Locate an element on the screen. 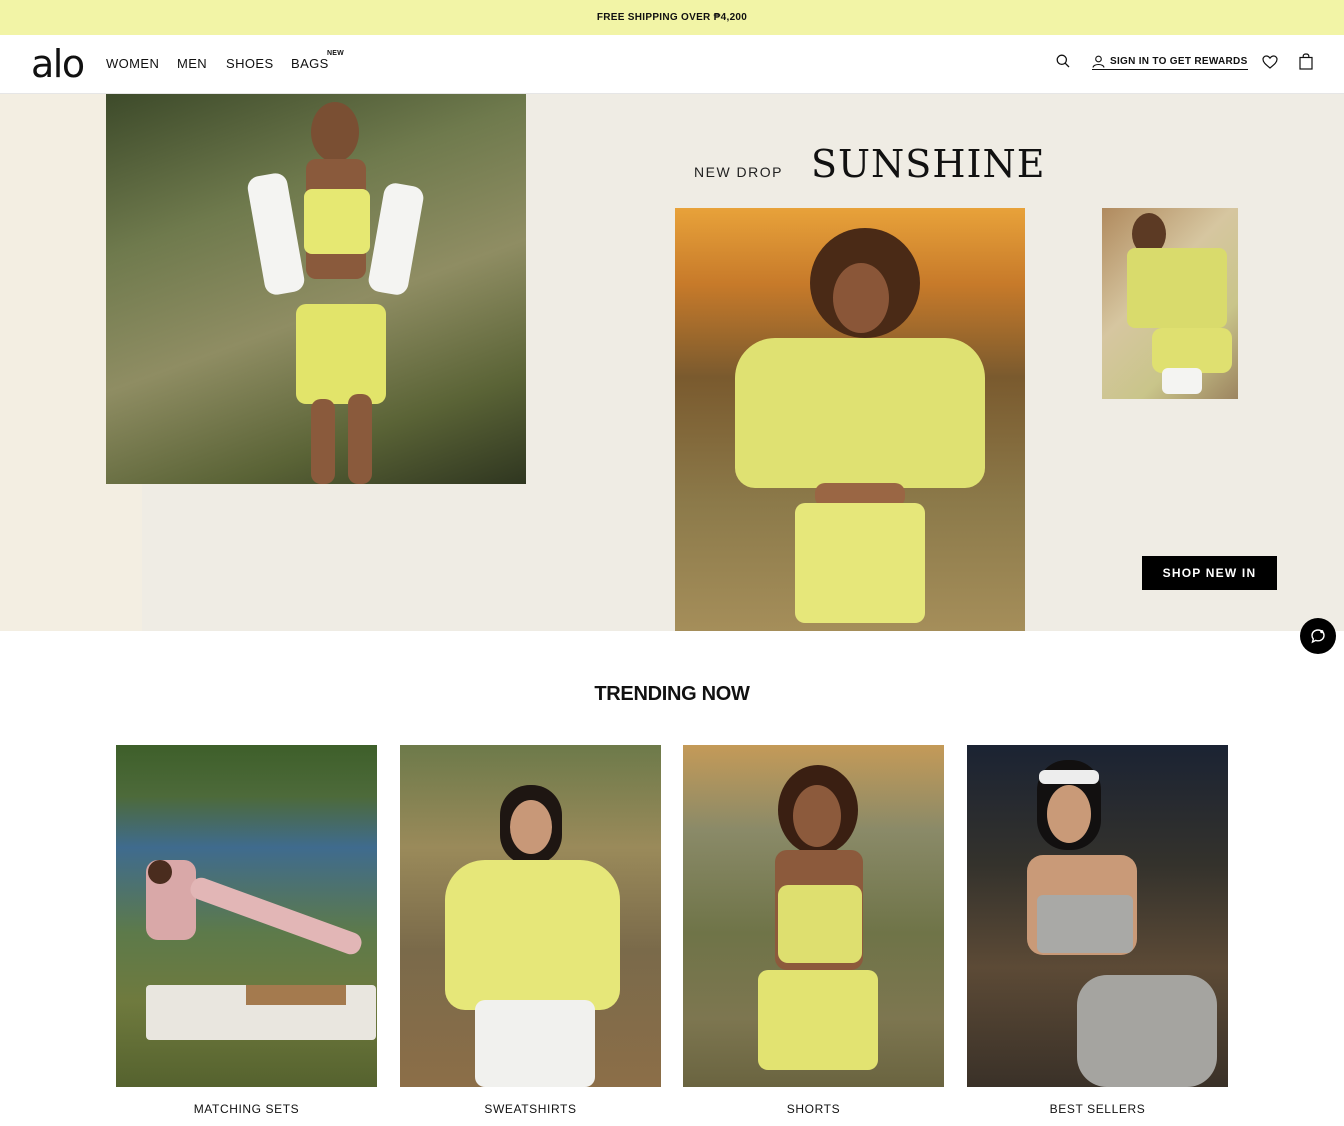 The height and width of the screenshot is (1126, 1344). shop-new-in-button: SHOP NEW IN is located at coordinates (1209, 573).